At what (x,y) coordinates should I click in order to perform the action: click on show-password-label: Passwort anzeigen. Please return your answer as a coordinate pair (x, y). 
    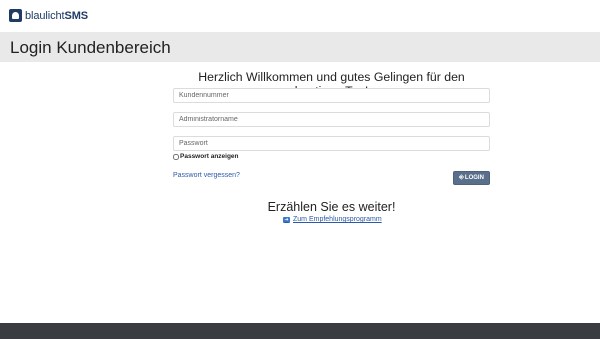
    Looking at the image, I should click on (209, 156).